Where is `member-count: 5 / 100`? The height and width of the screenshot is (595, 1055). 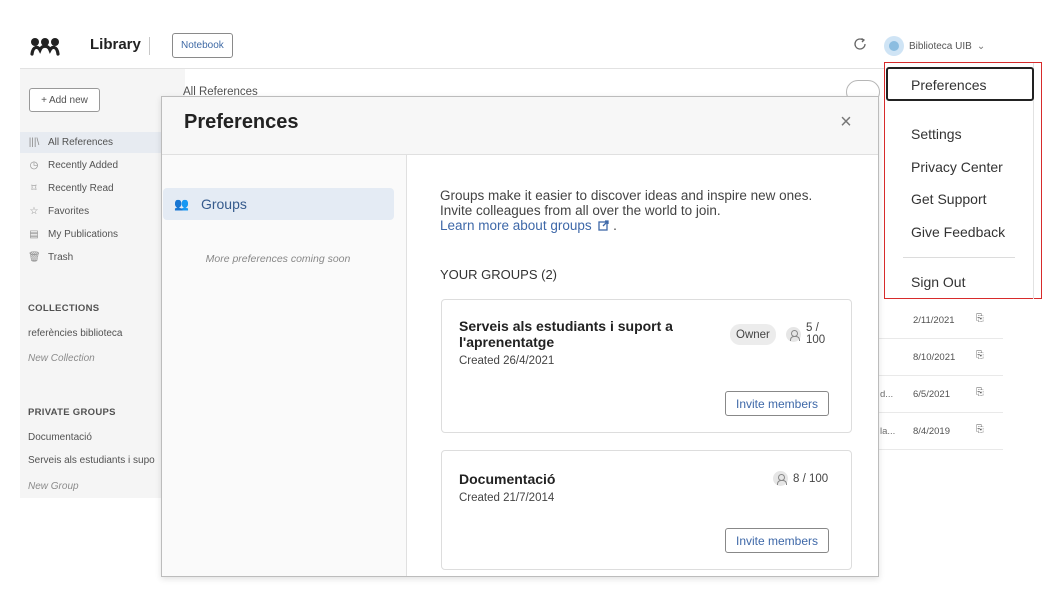
member-count: 5 / 100 is located at coordinates (808, 334).